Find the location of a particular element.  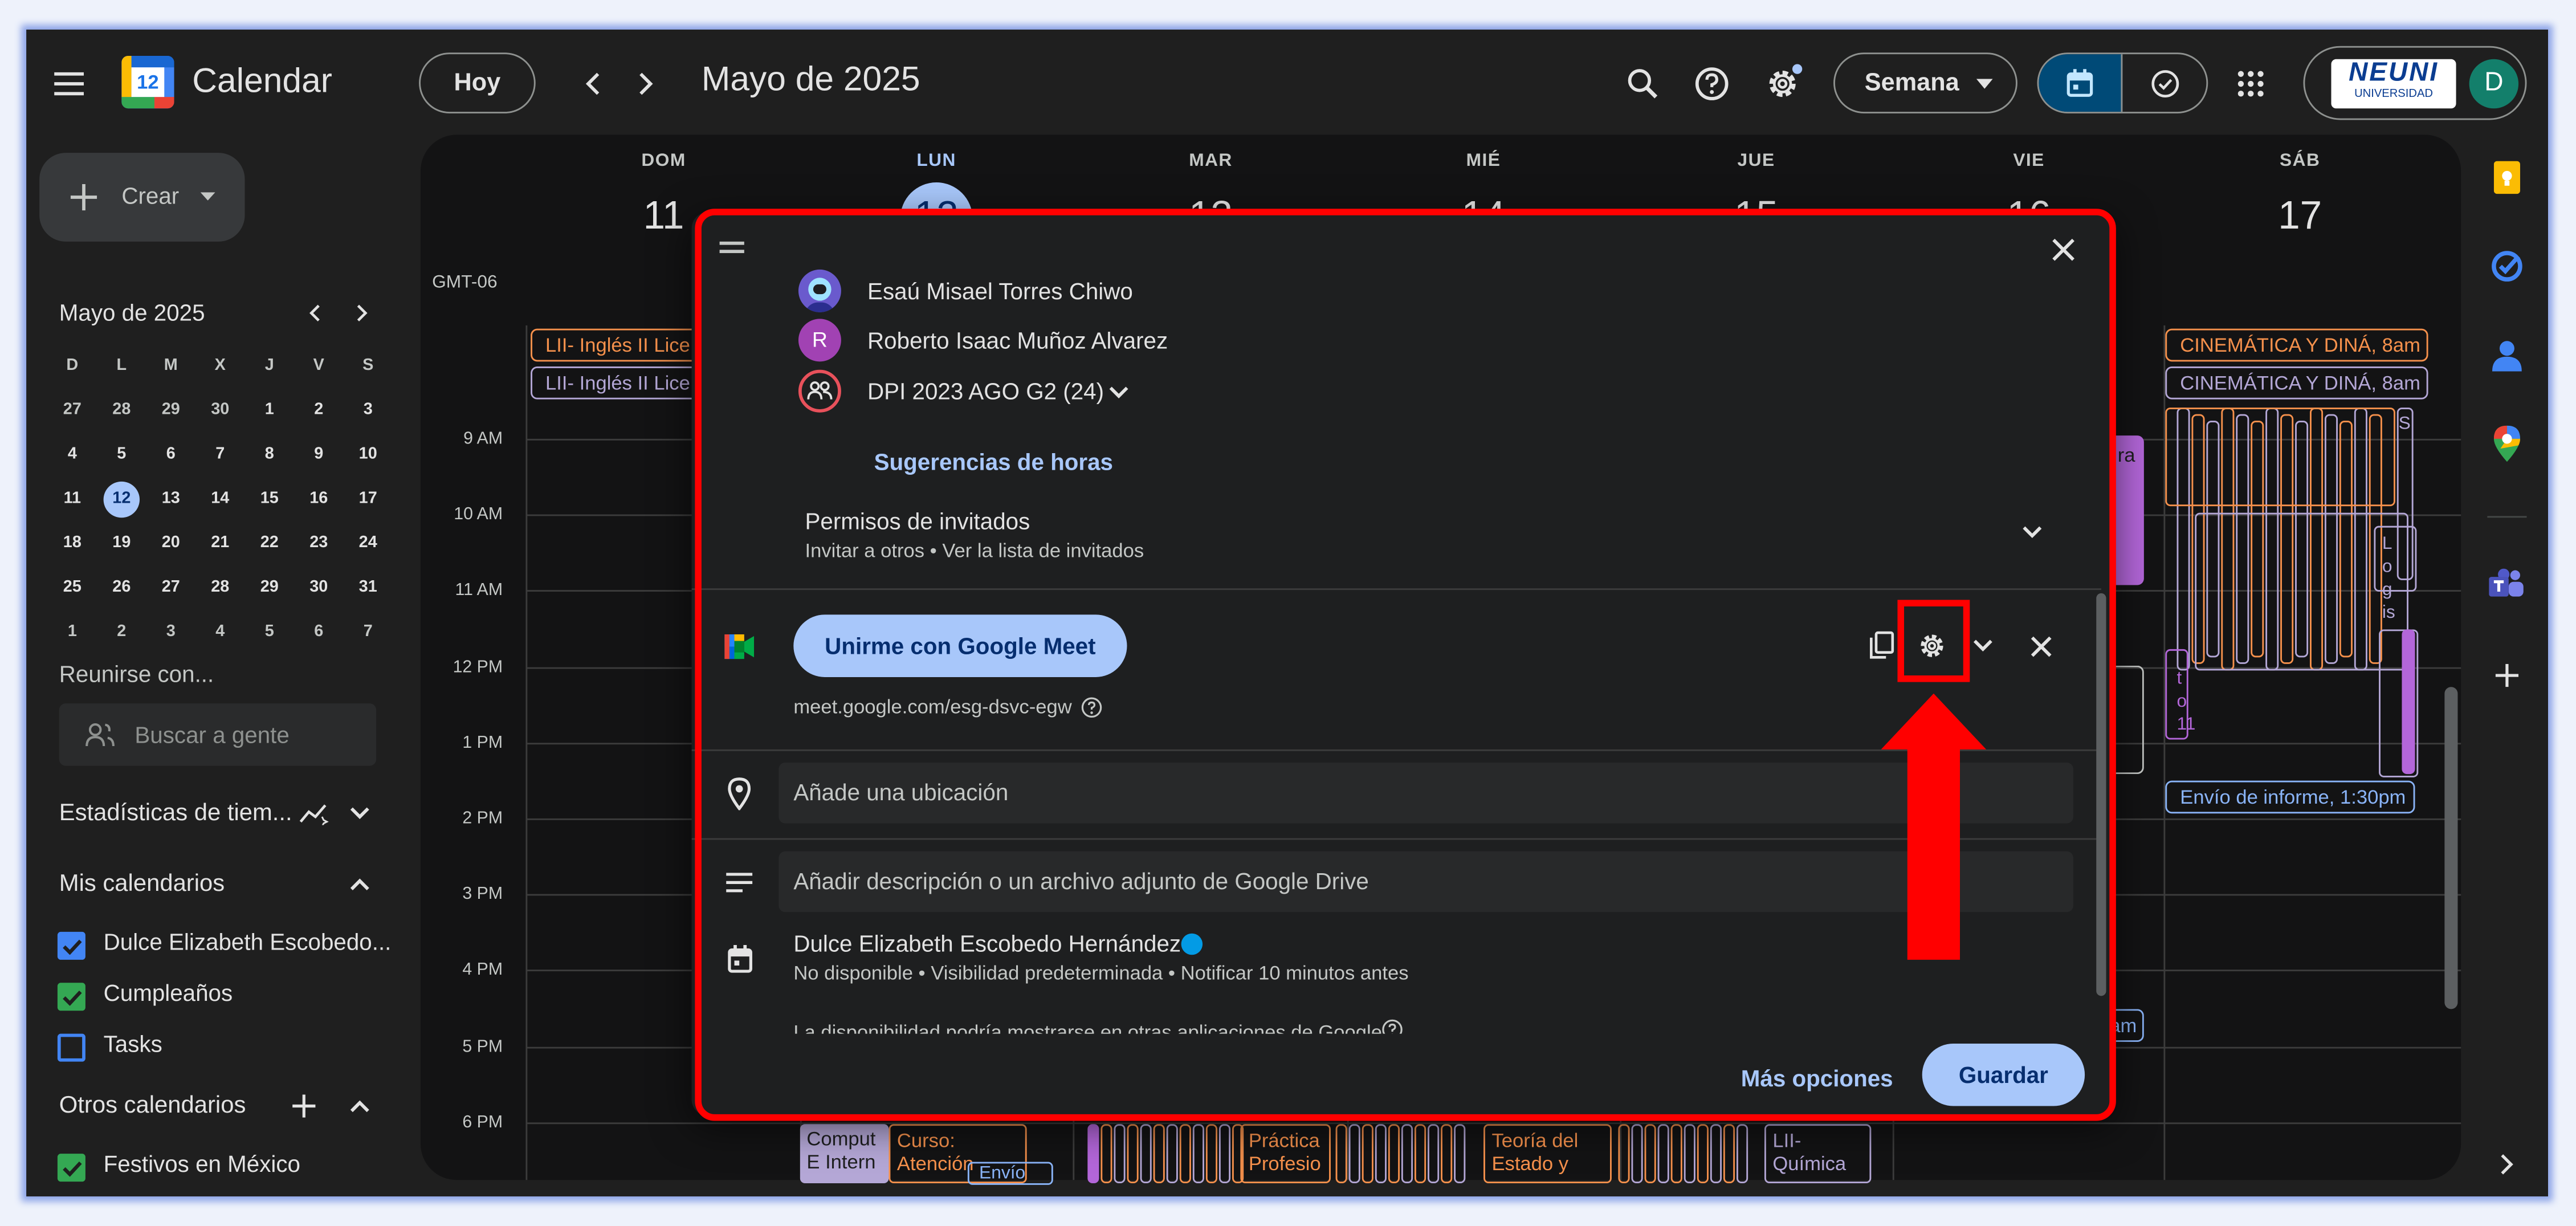

saturday-event-fragment: L is located at coordinates (2387, 544).